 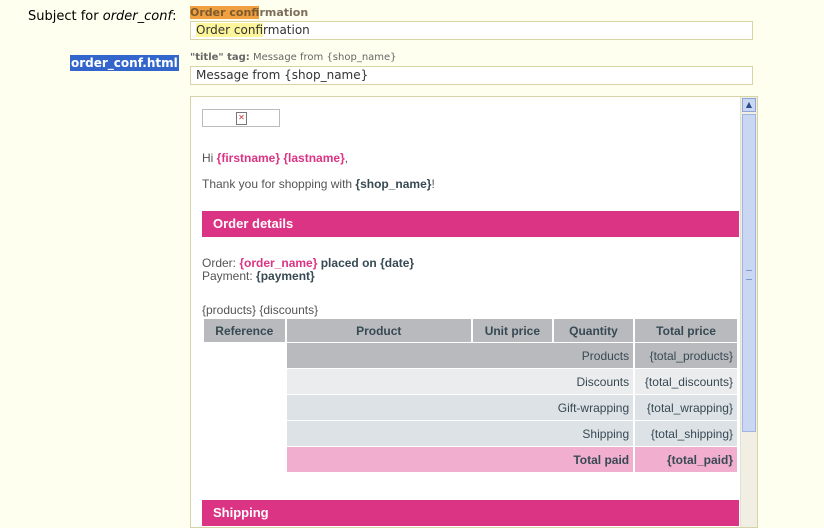 I want to click on shipping-header: Shipping, so click(x=470, y=513).